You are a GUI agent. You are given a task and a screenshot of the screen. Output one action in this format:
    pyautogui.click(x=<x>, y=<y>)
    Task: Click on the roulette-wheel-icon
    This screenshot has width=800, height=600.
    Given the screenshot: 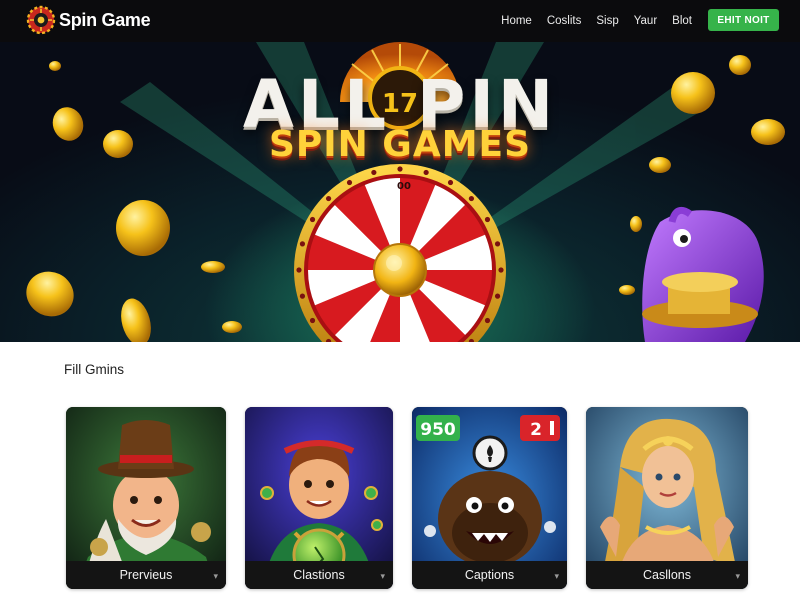 What is the action you would take?
    pyautogui.click(x=41, y=20)
    